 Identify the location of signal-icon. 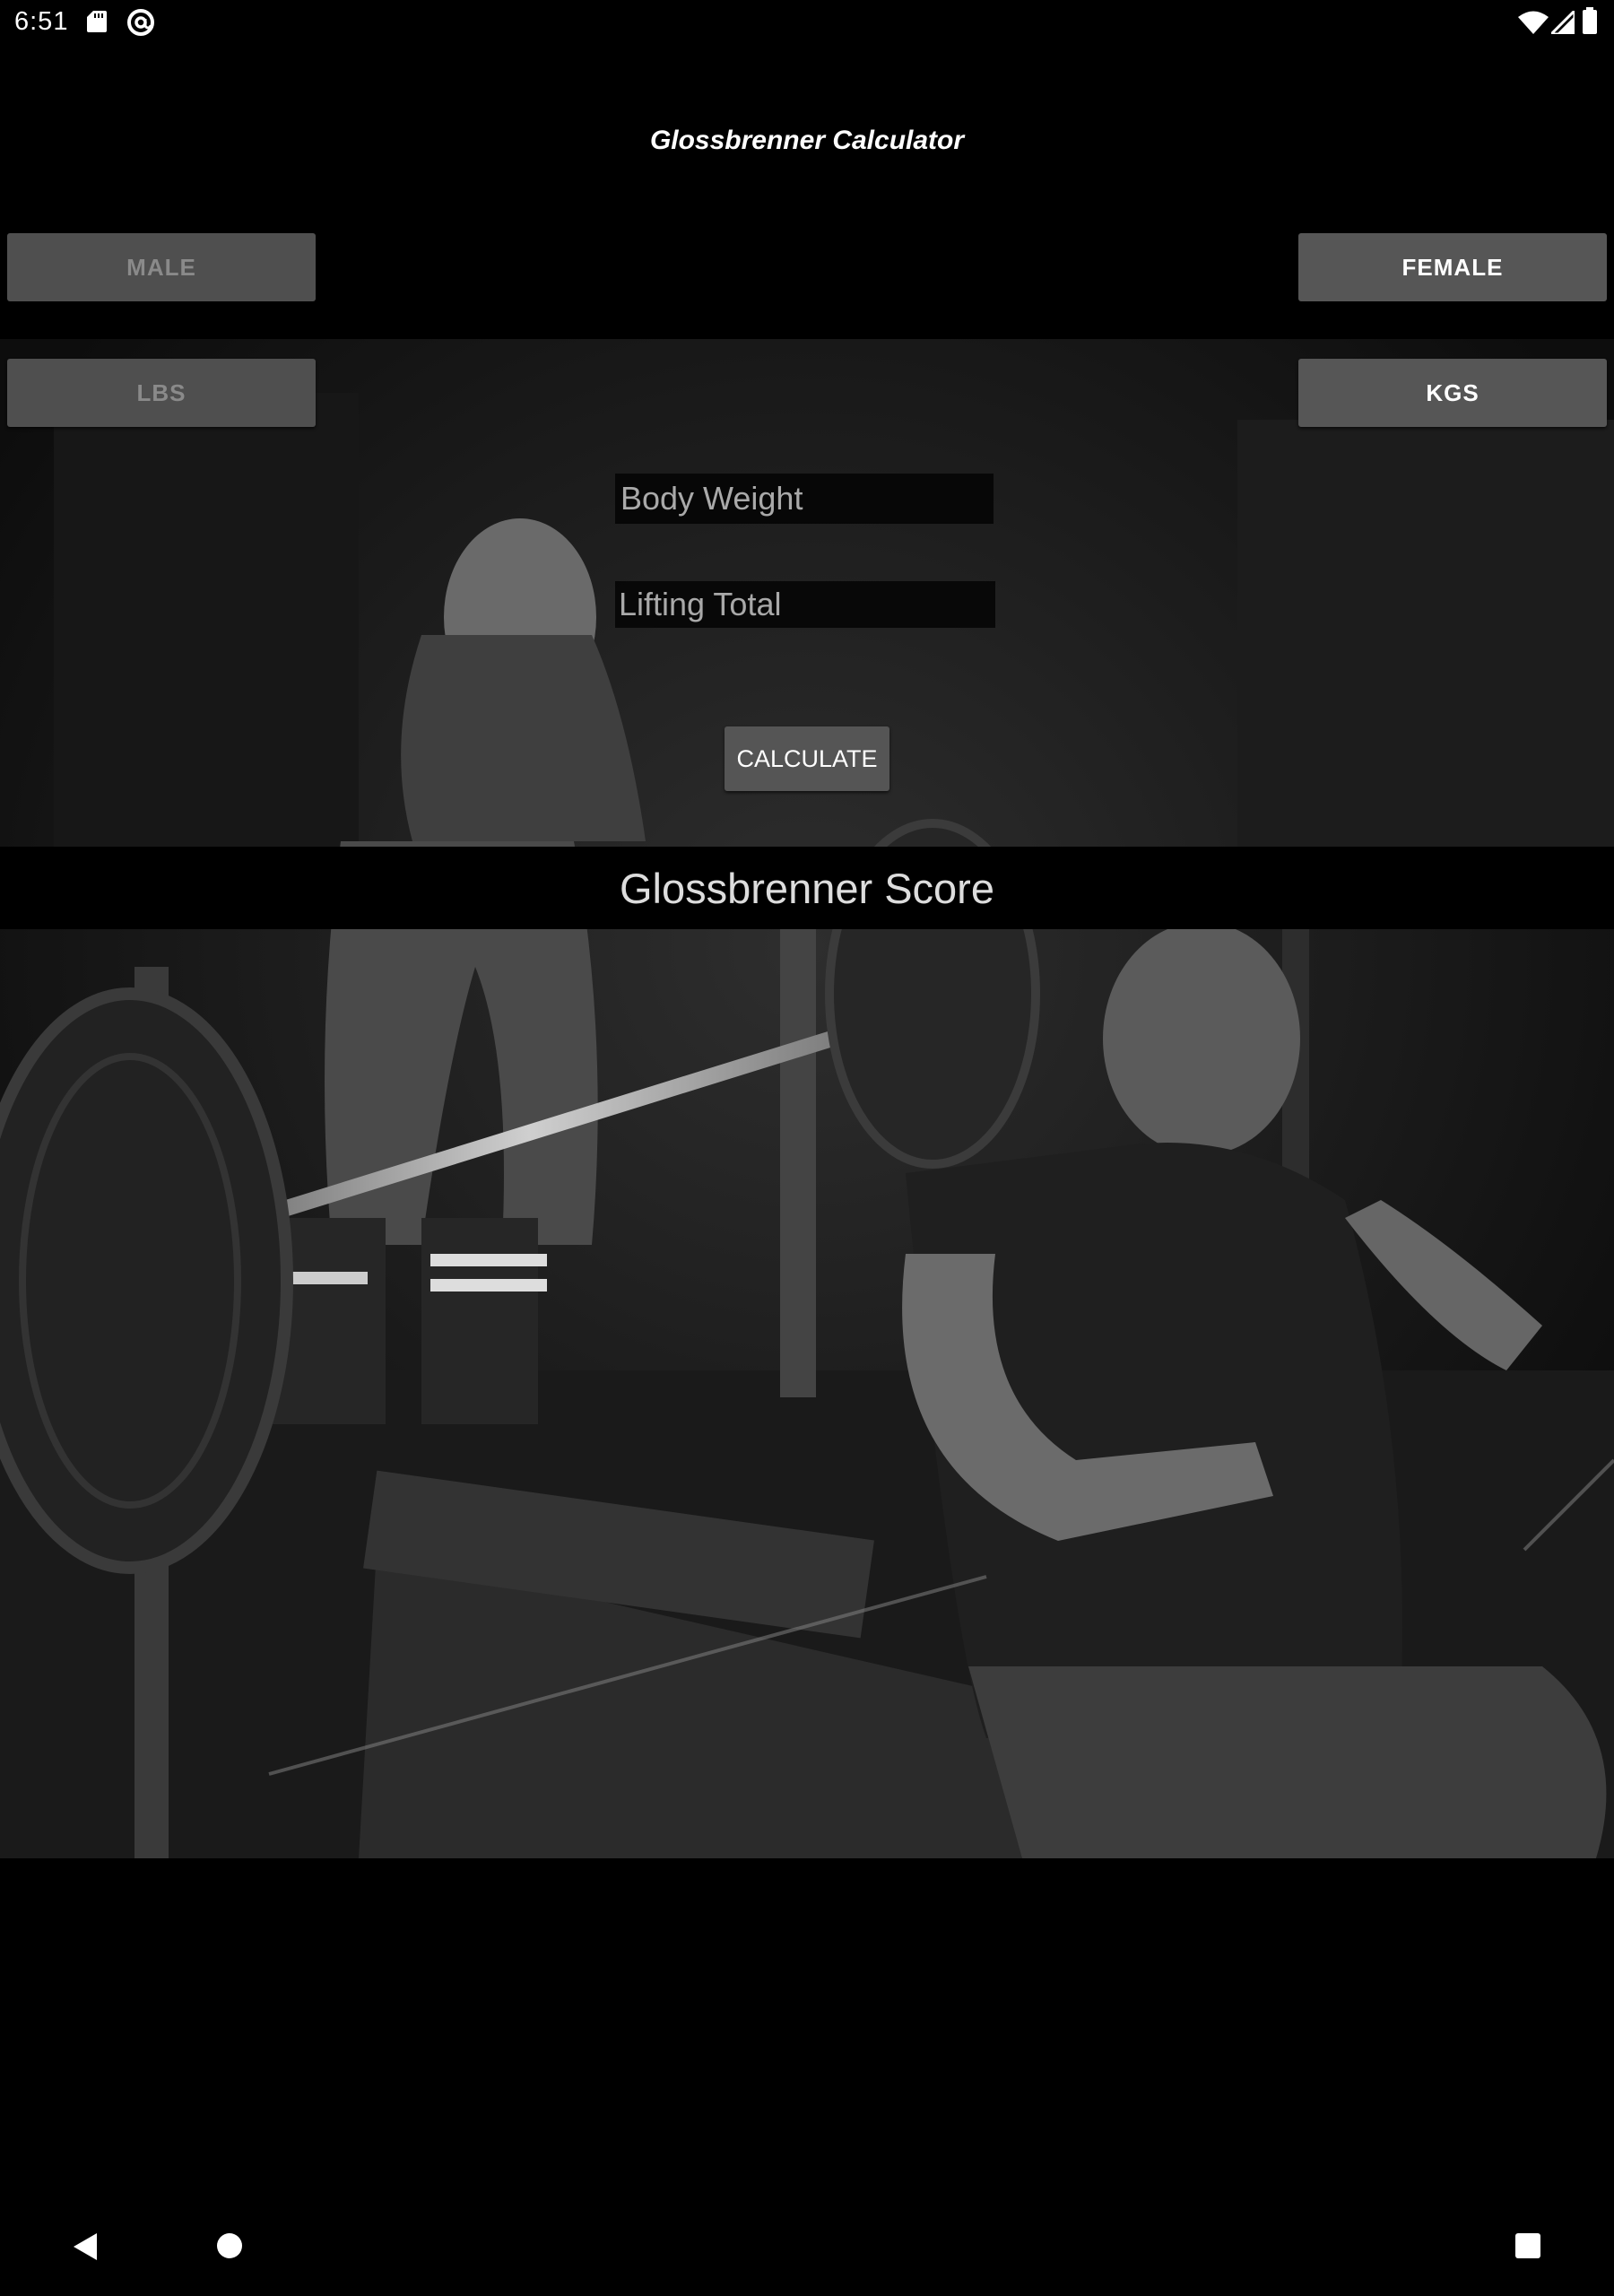
(1563, 22).